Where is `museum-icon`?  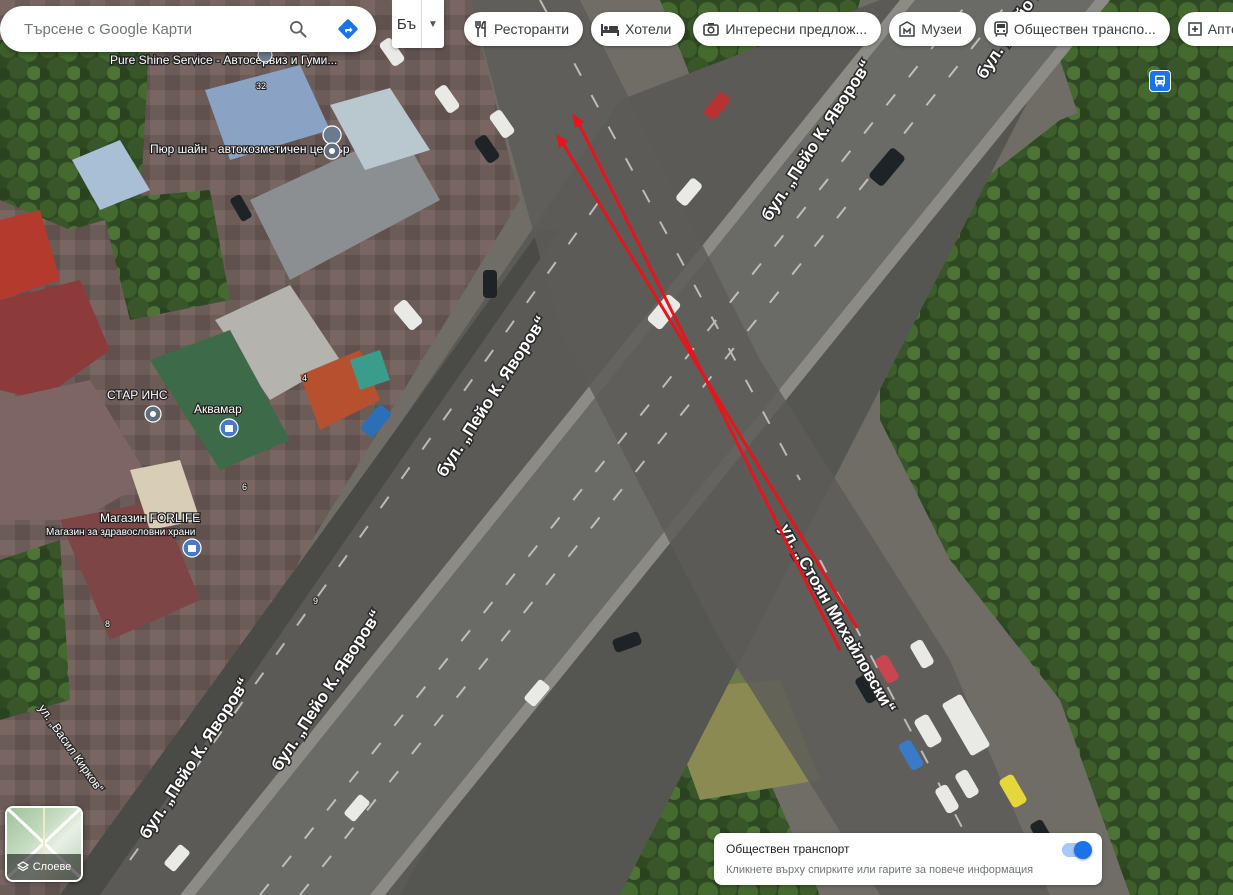
museum-icon is located at coordinates (907, 29).